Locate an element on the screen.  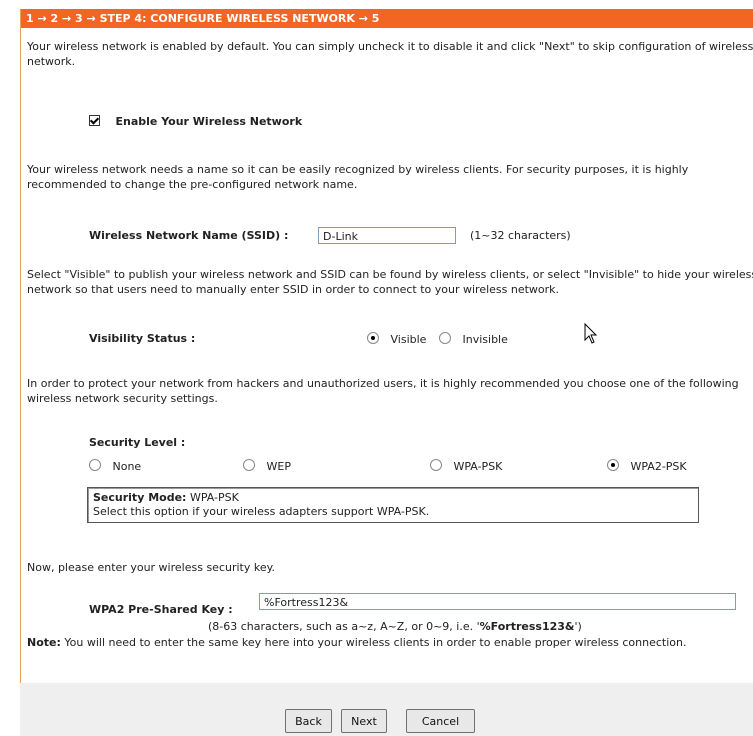
psk-hint-example: %Fortress123& is located at coordinates (527, 626).